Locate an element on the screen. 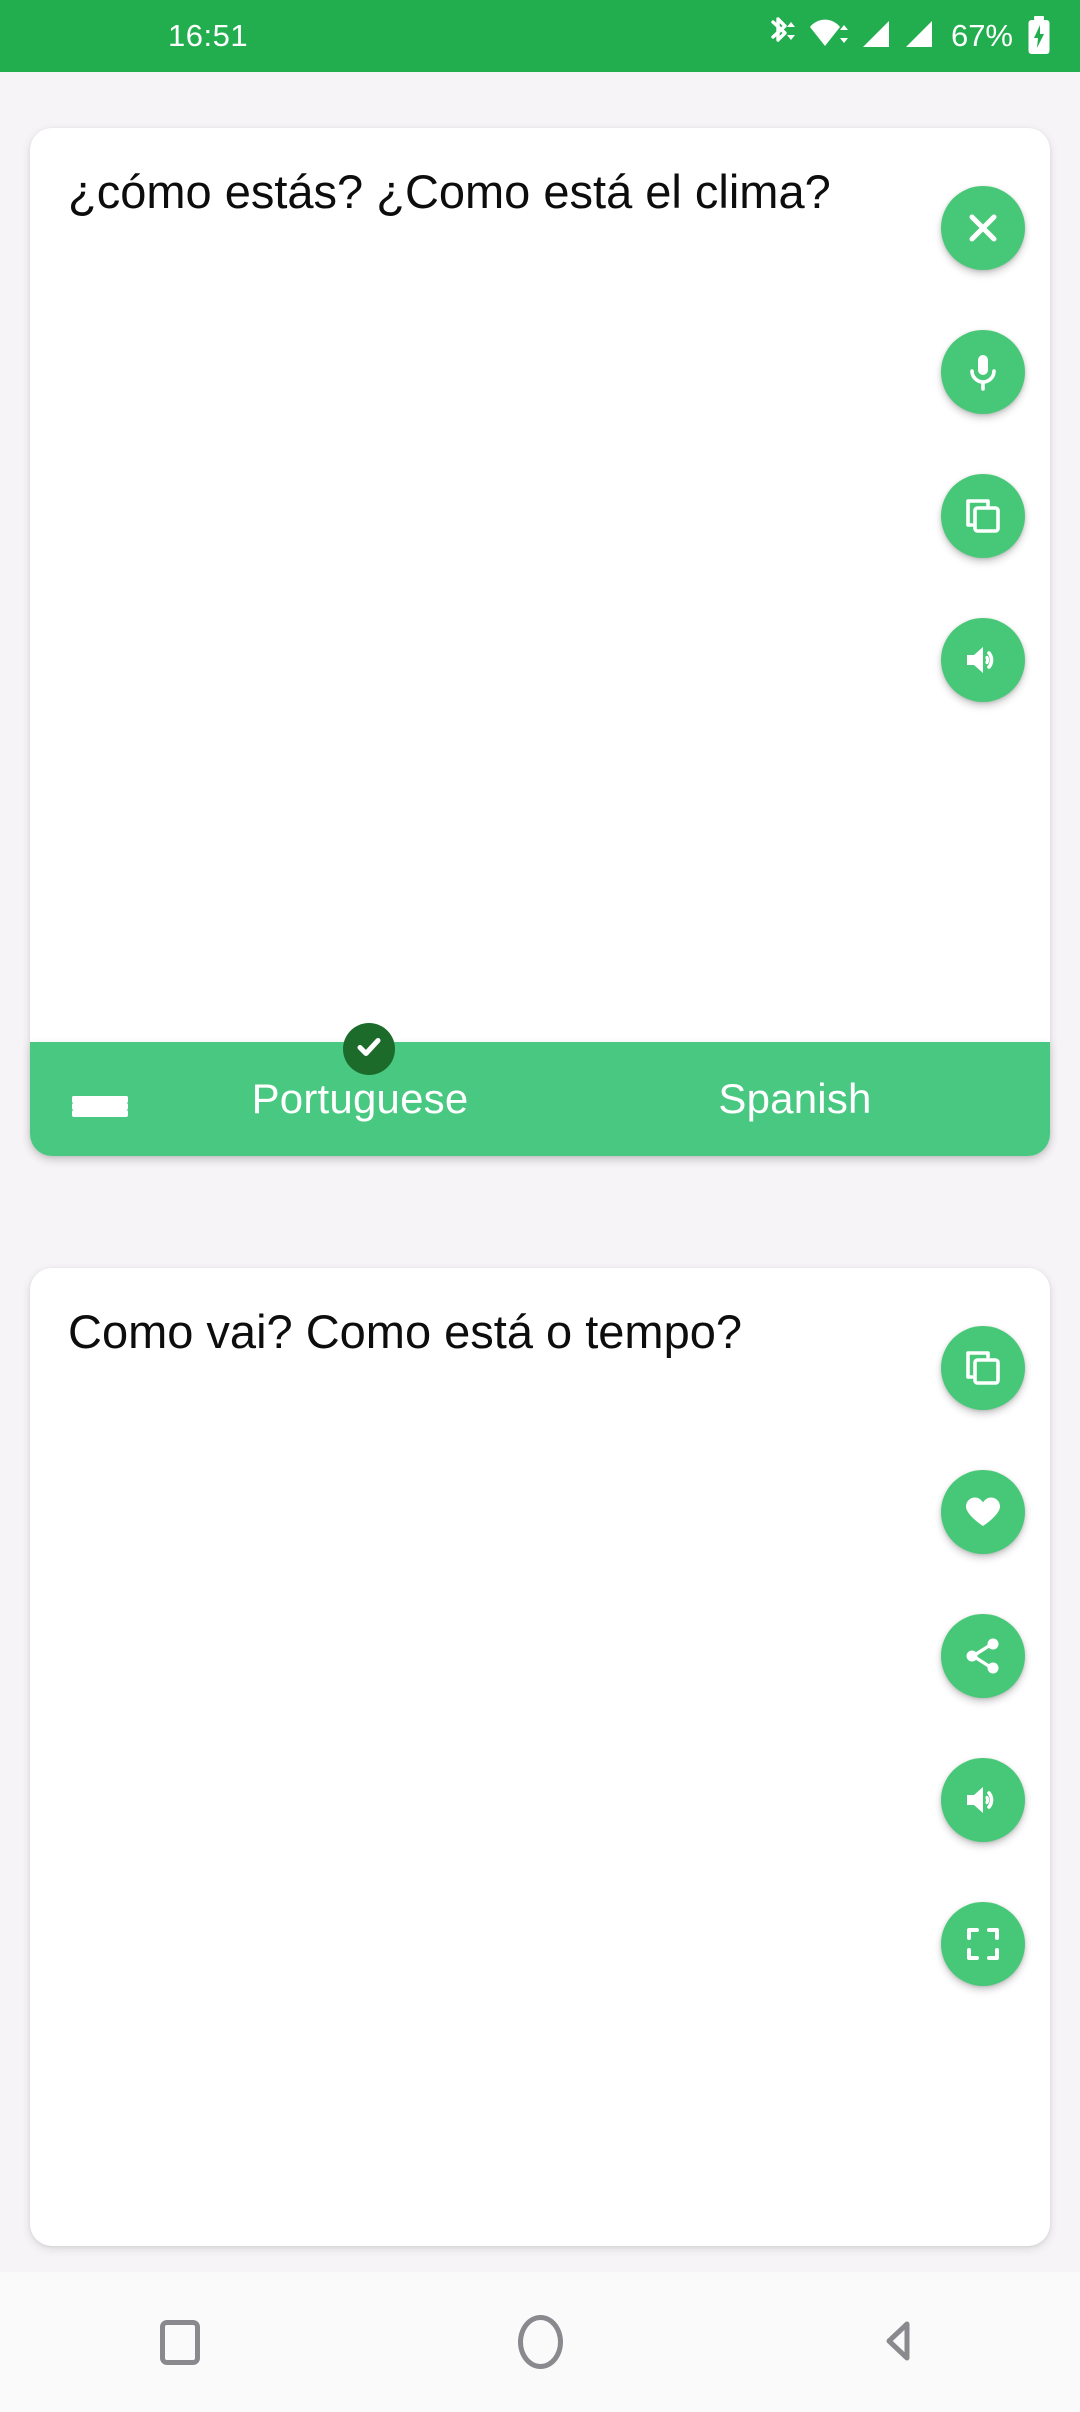  battery-percentage: 67% is located at coordinates (981, 35).